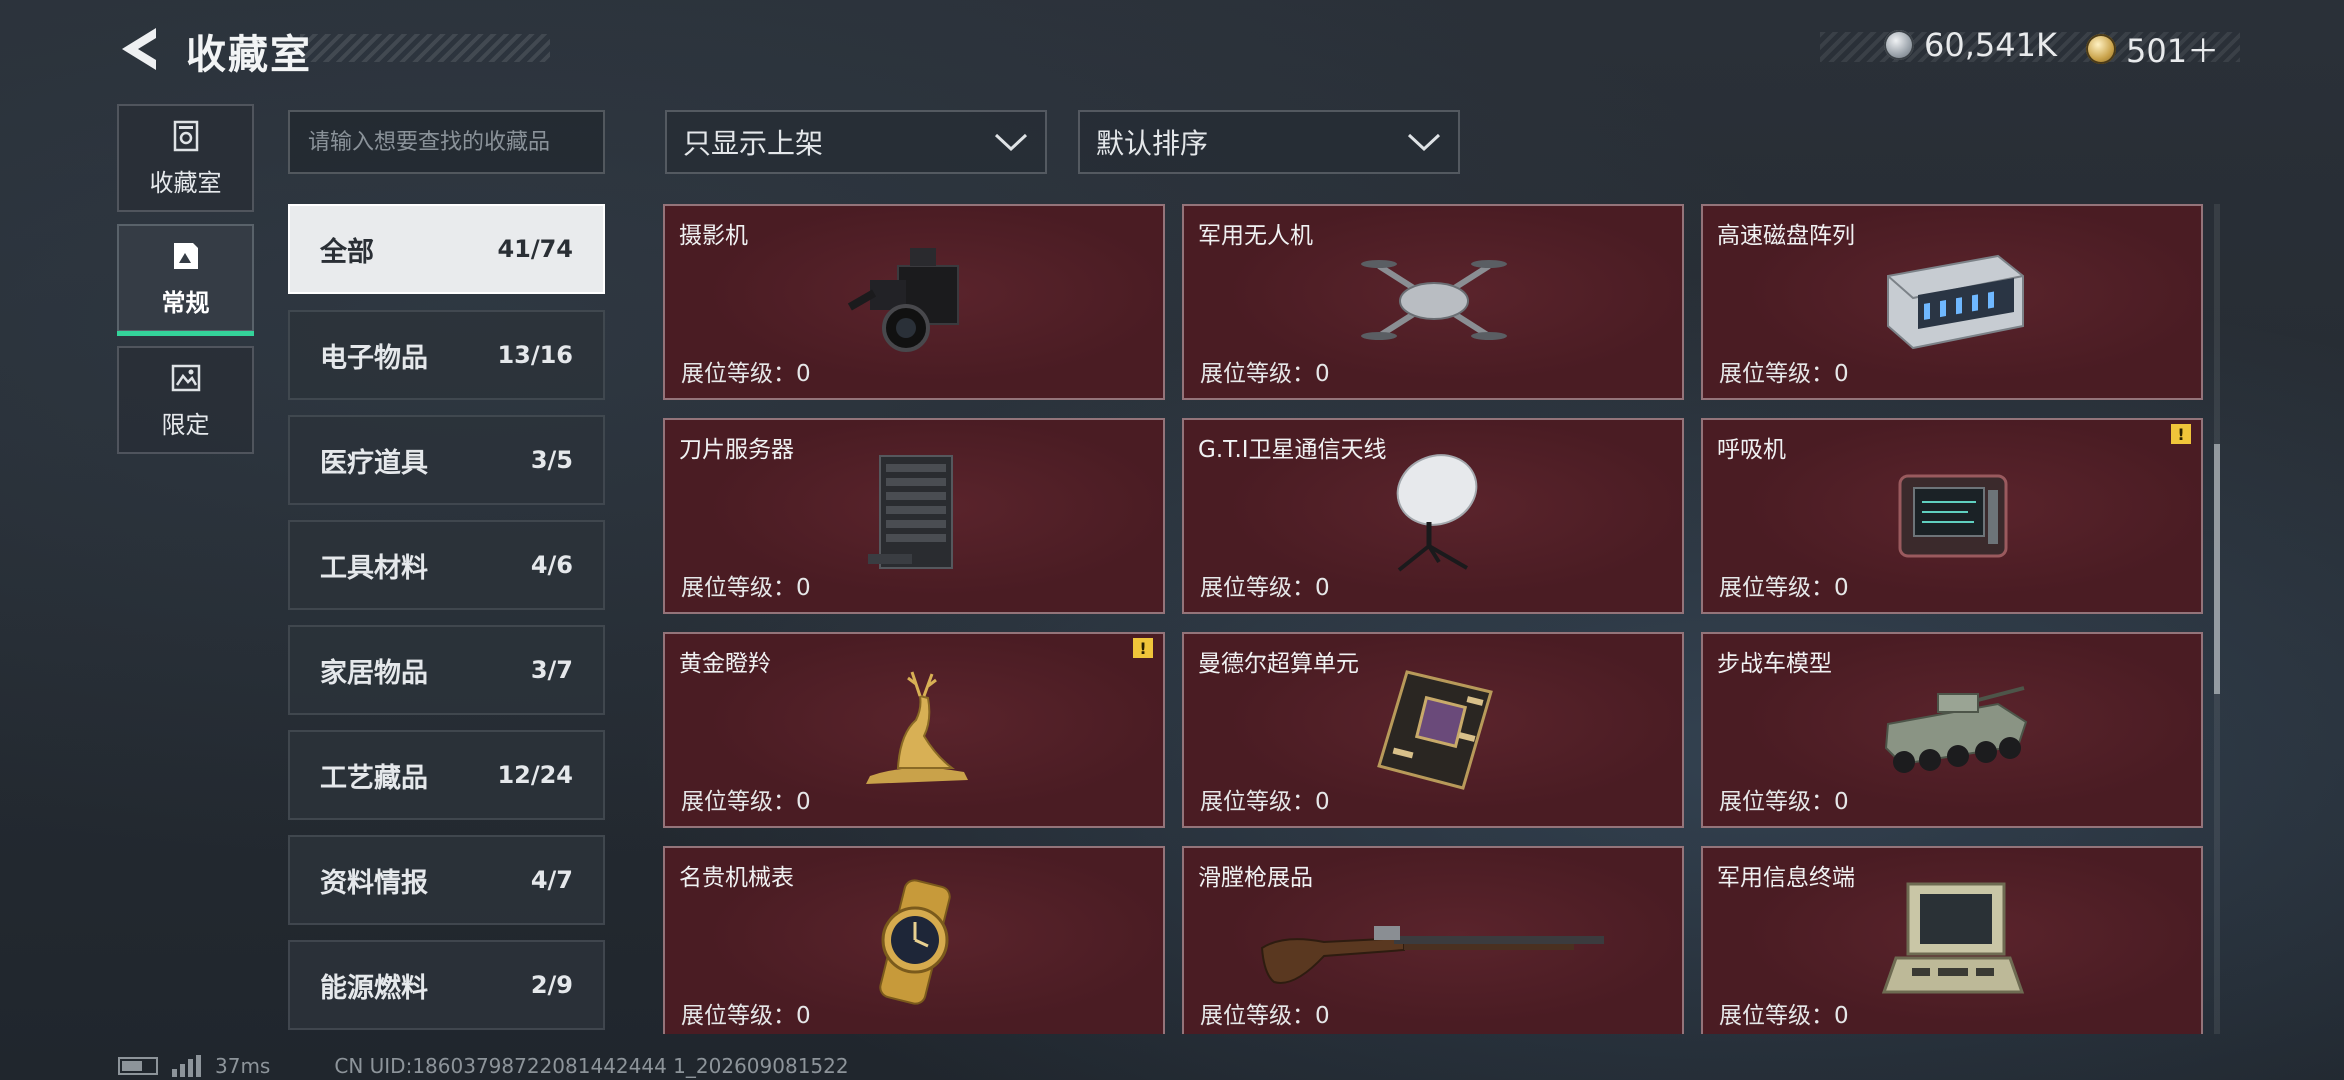 Image resolution: width=2344 pixels, height=1080 pixels. I want to click on display-filter-value: 只显示上架, so click(753, 143).